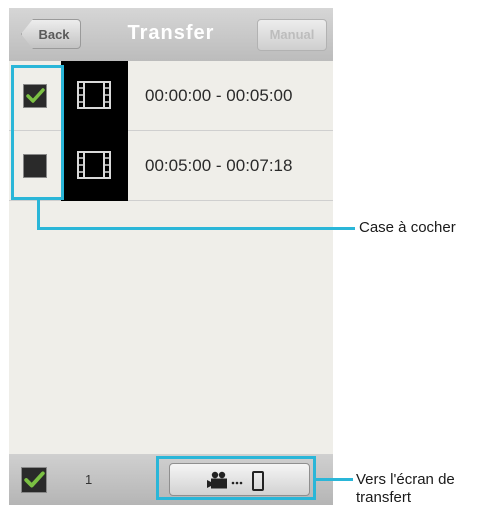 Image resolution: width=482 pixels, height=515 pixels. Describe the element at coordinates (89, 479) in the screenshot. I see `selected-count: 1` at that location.